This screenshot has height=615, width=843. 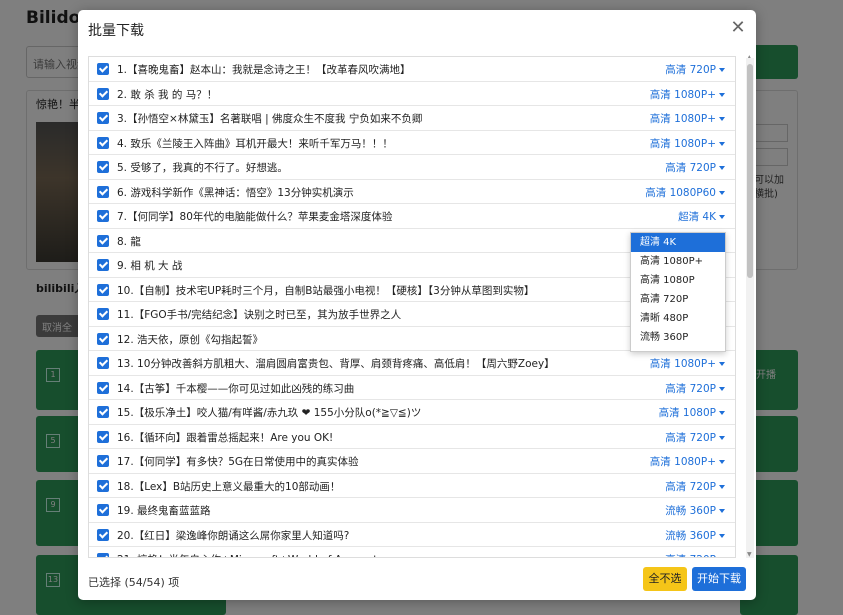 I want to click on list-item: 2. 敢 杀 我 的 马？！ 高清 1080P+, so click(x=412, y=94).